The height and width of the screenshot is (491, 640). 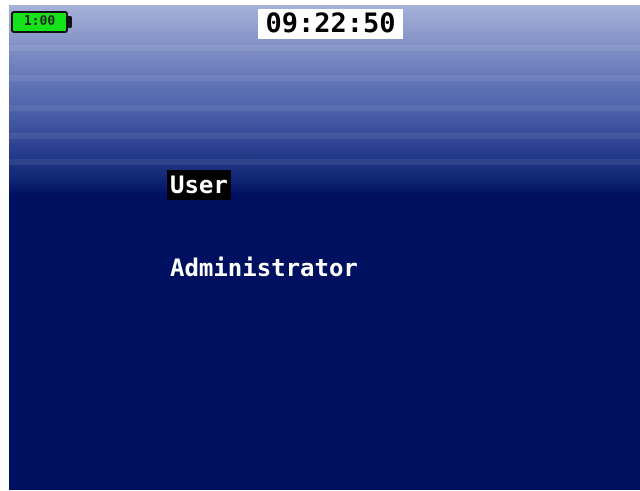 I want to click on menu-item-user: User, so click(x=199, y=185).